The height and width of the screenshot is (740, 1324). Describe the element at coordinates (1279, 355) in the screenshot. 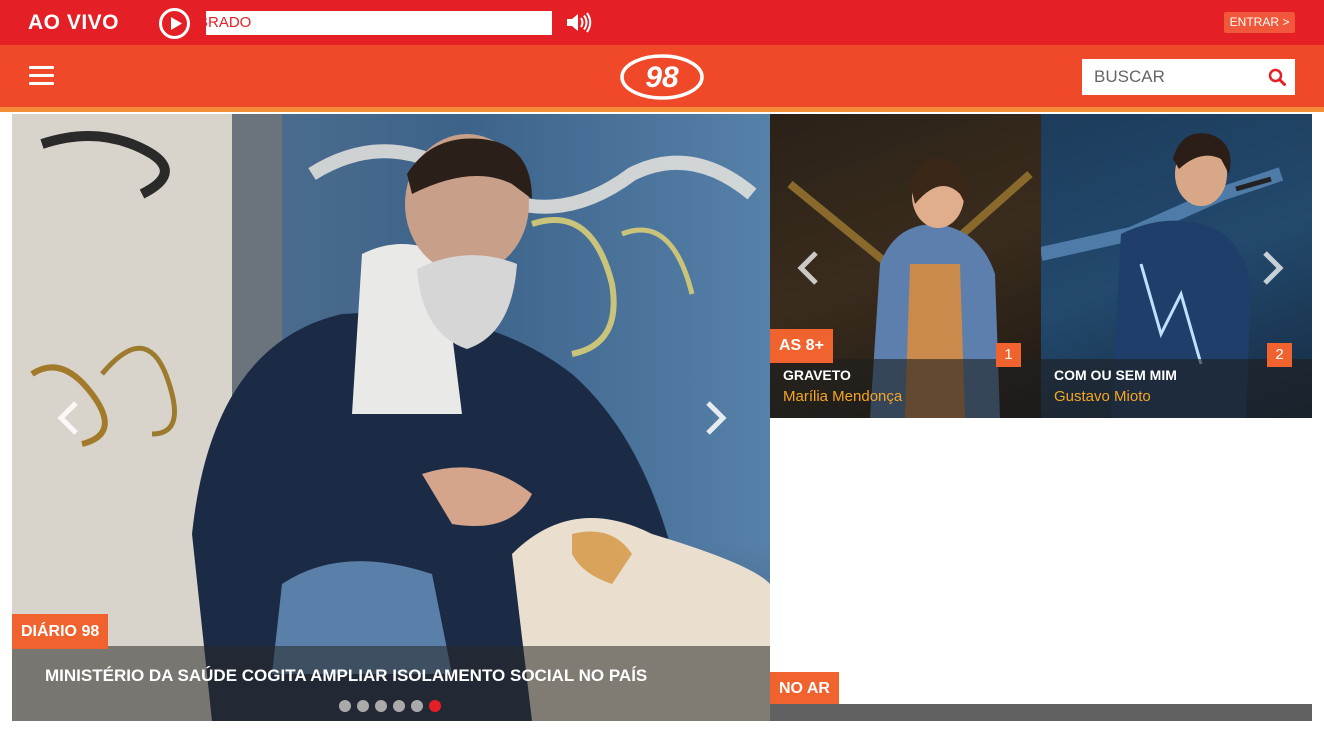

I see `rank-badge: 2` at that location.